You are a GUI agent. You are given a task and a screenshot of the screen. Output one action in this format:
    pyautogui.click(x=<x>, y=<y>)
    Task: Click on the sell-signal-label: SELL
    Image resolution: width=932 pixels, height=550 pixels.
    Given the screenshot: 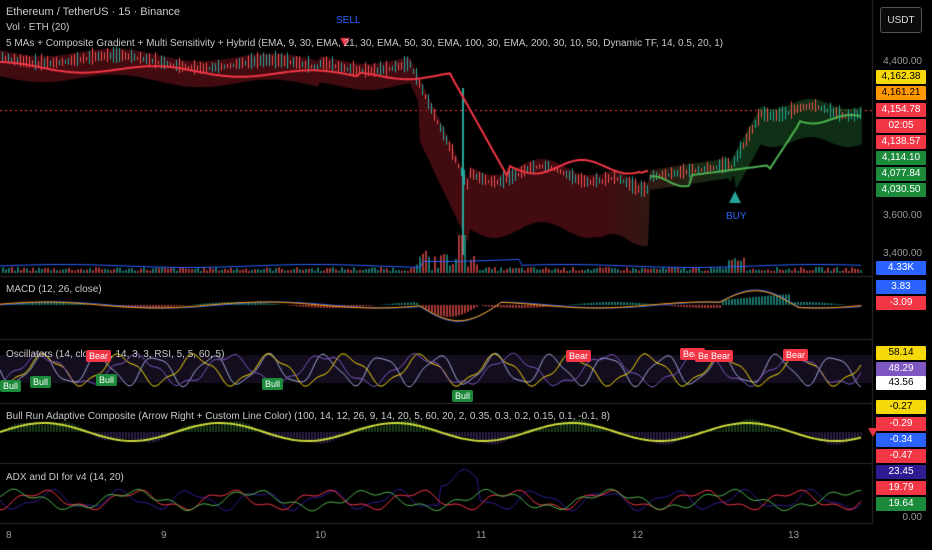 What is the action you would take?
    pyautogui.click(x=348, y=20)
    